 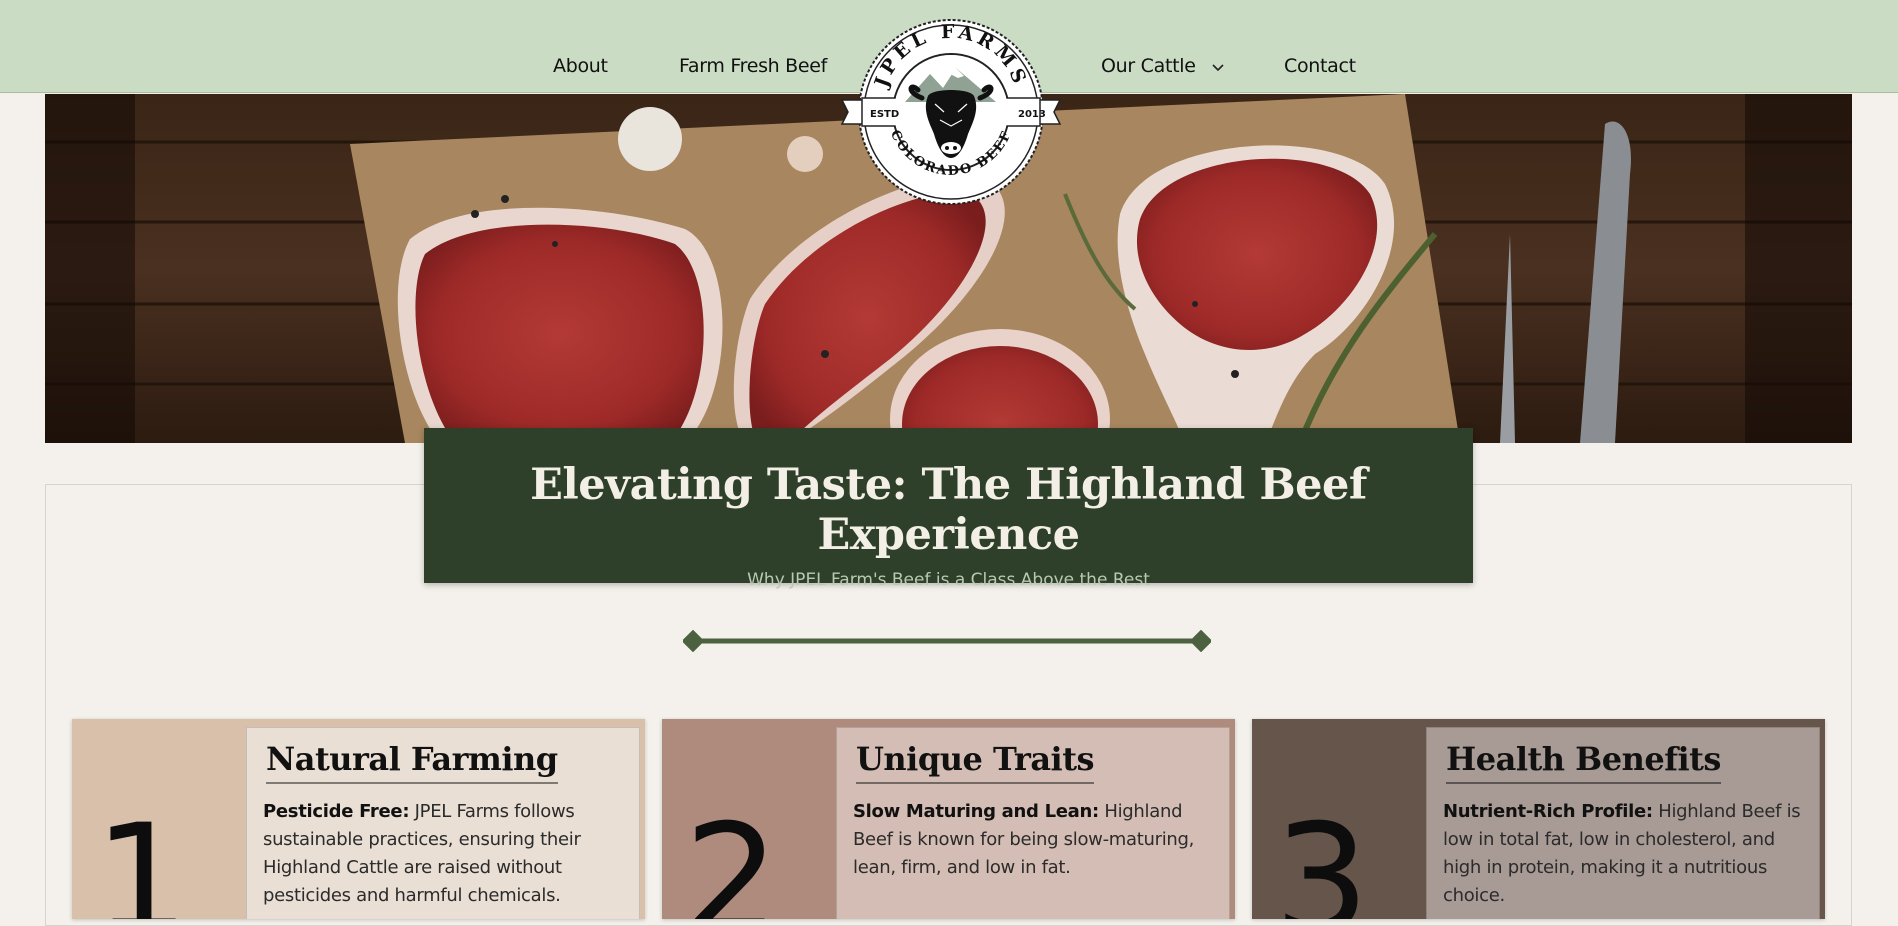 I want to click on card-content: Health Benefits Nutrient-Rich Profile, so click(x=1623, y=823).